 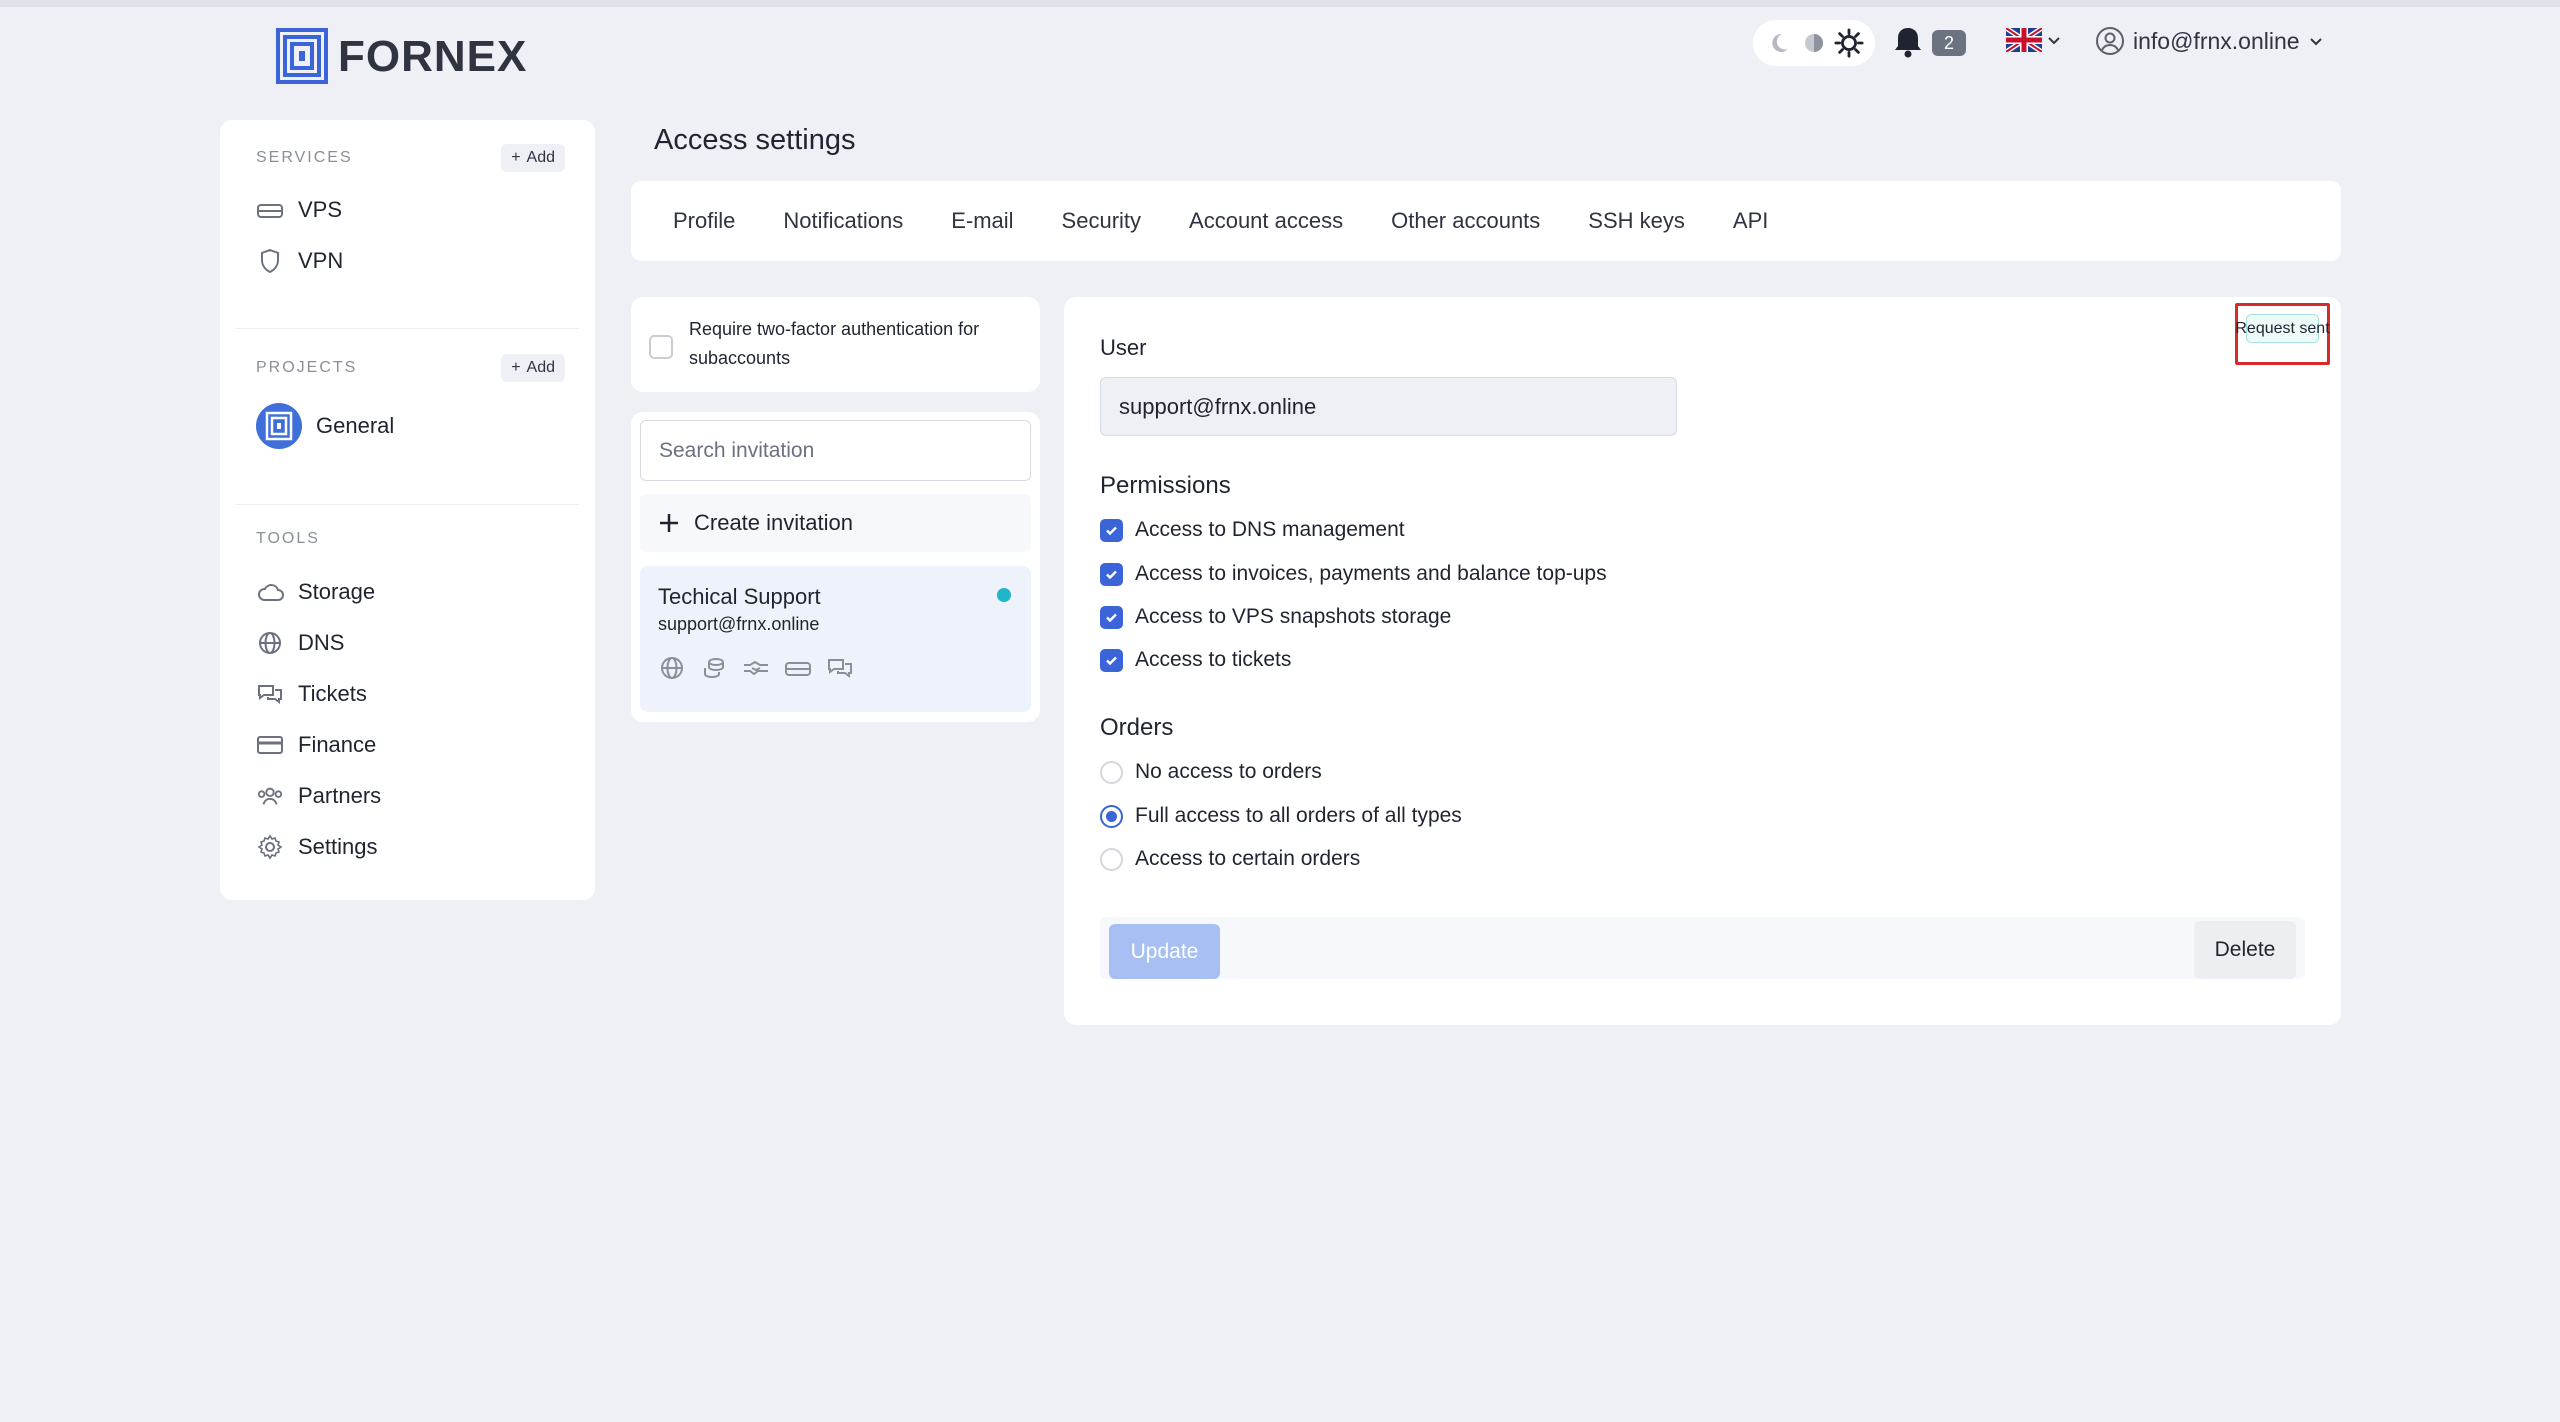 I want to click on sidebar-item-partners: Partners, so click(x=318, y=796).